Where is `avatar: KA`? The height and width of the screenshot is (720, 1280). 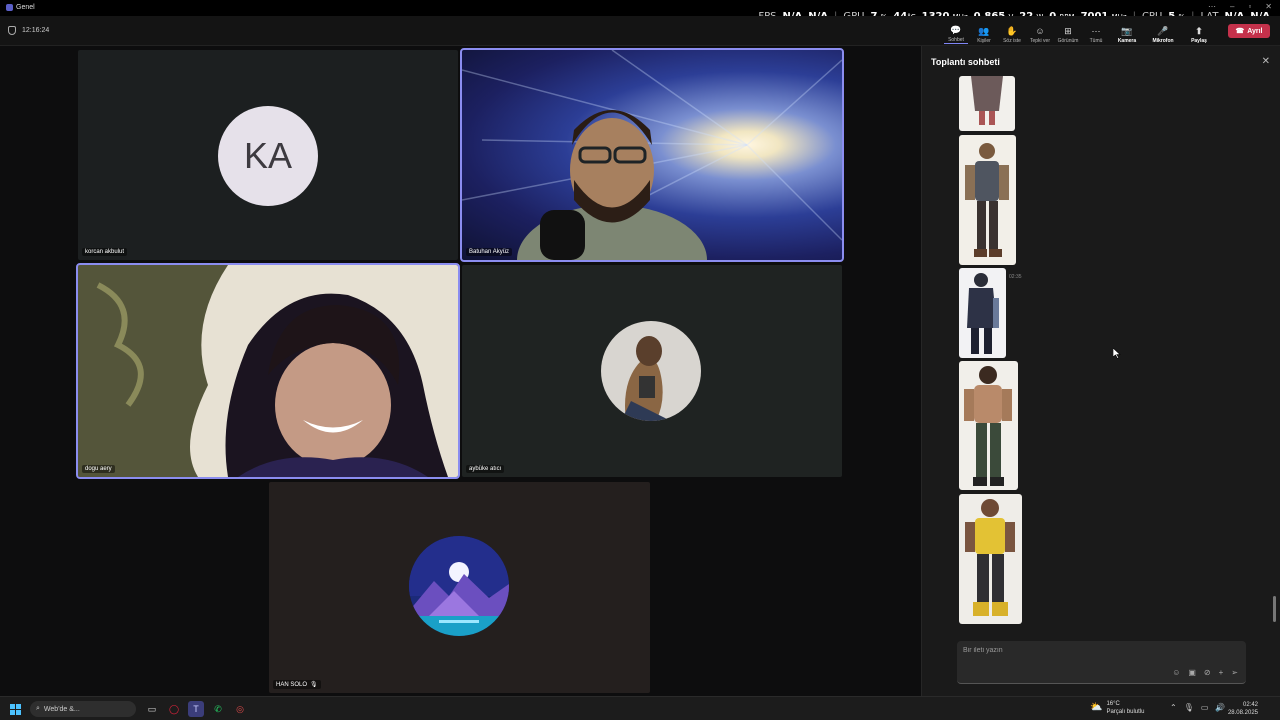
avatar: KA is located at coordinates (268, 156).